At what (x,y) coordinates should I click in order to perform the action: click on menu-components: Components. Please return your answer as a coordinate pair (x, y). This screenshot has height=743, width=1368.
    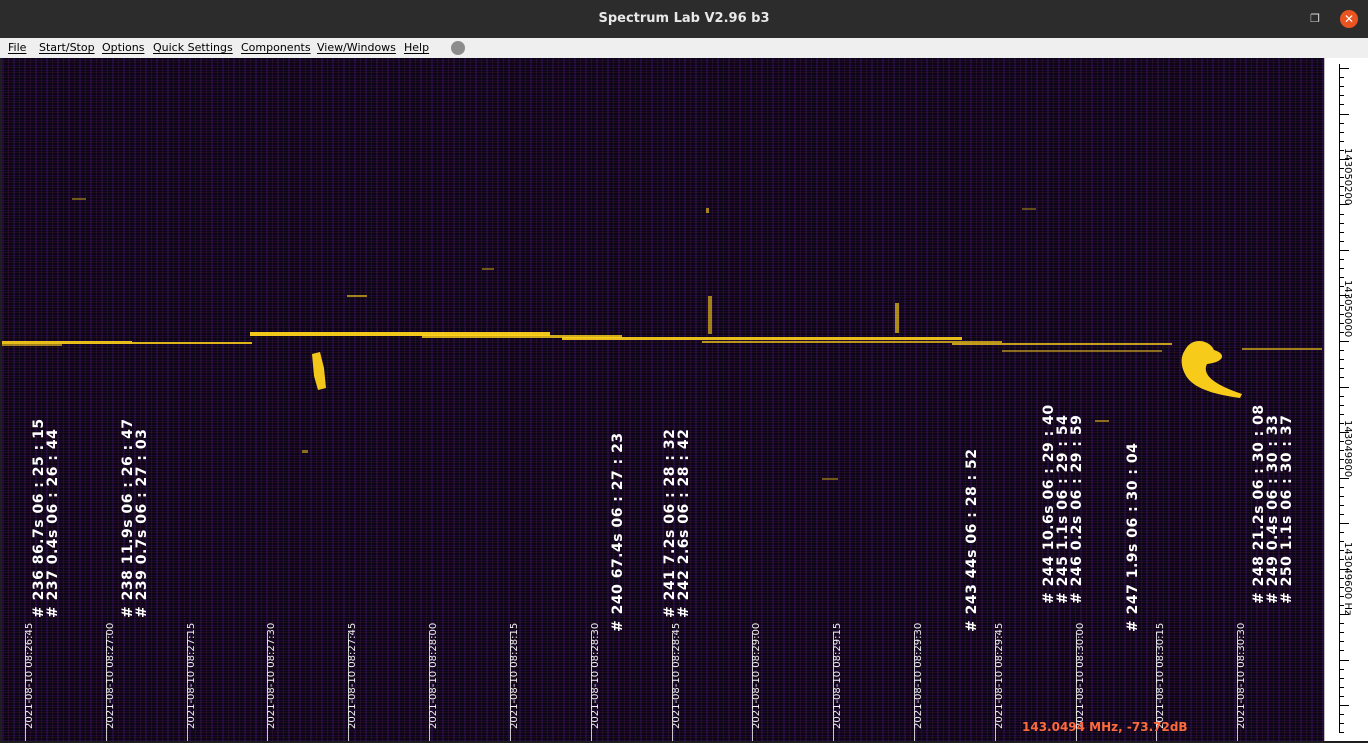
    Looking at the image, I should click on (276, 48).